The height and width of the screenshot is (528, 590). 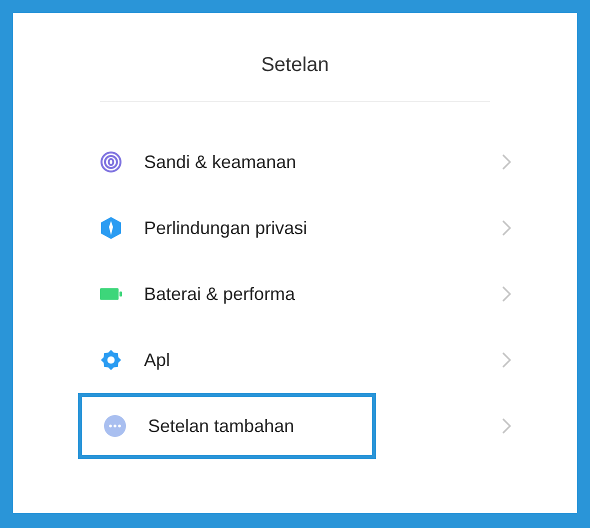 I want to click on item-label: Sandi & keamanan, so click(x=220, y=162).